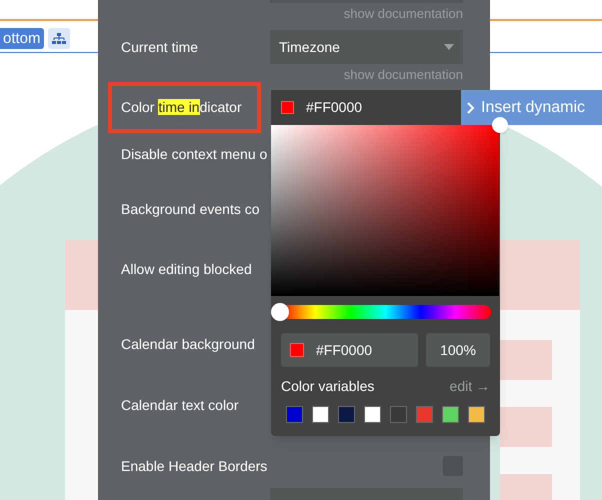 Image resolution: width=602 pixels, height=500 pixels. I want to click on setting-label: Current time, so click(160, 47).